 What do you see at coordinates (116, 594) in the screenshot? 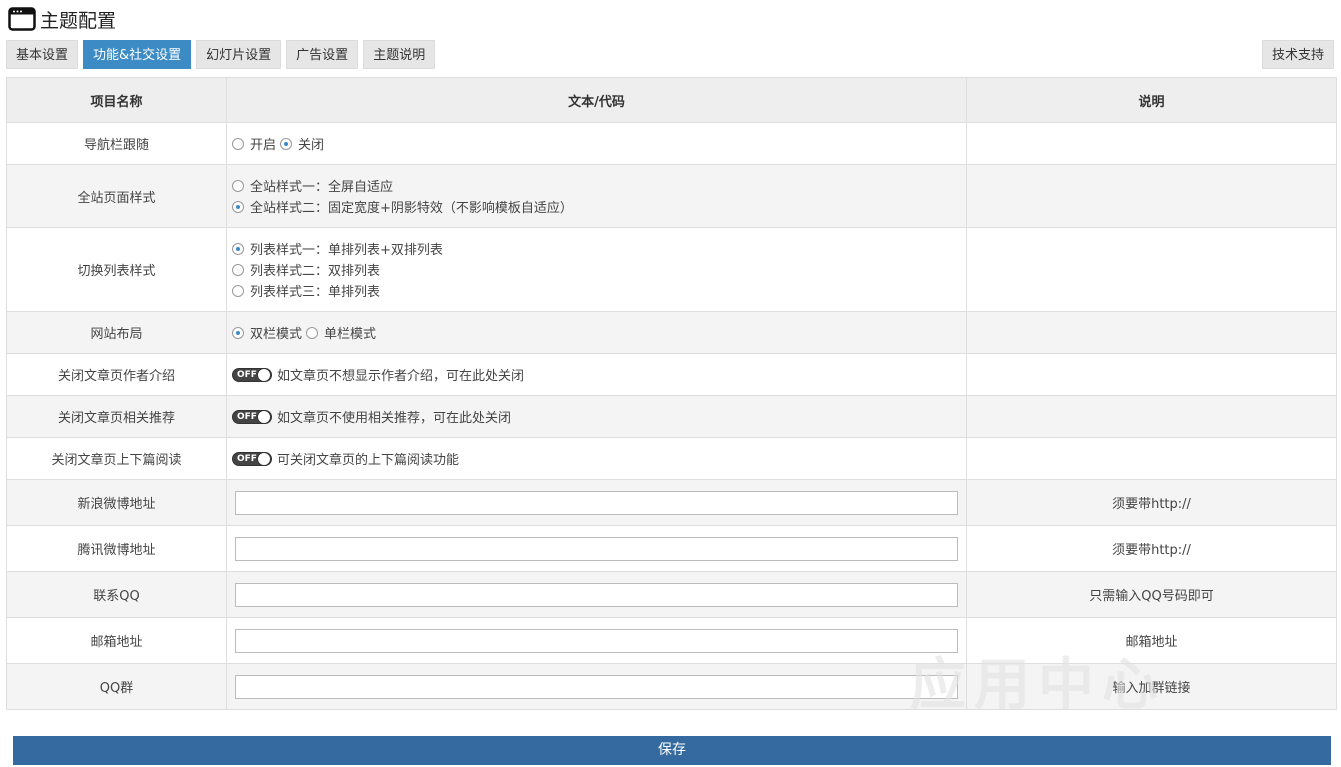
I see `row-label: 联系QQ` at bounding box center [116, 594].